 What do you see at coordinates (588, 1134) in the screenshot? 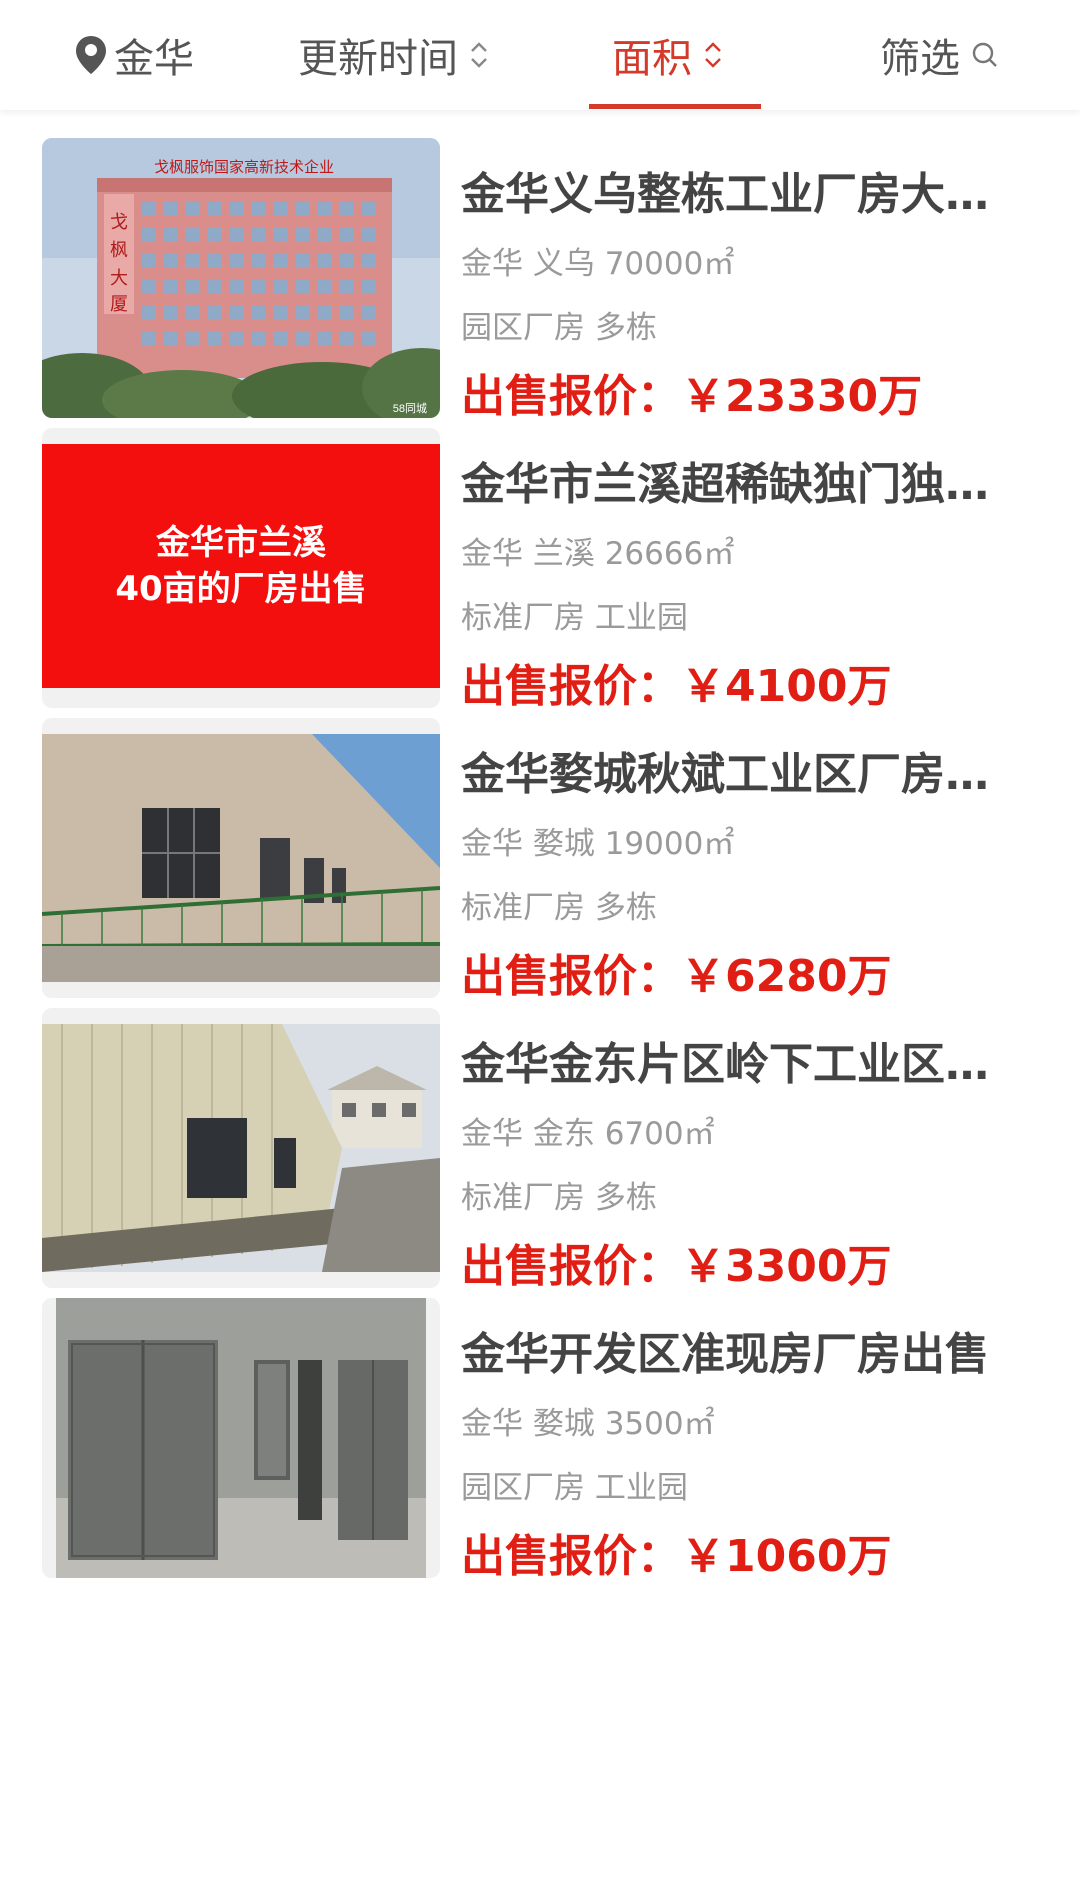
I see `listing-location-area: 金华 金东 6700㎡` at bounding box center [588, 1134].